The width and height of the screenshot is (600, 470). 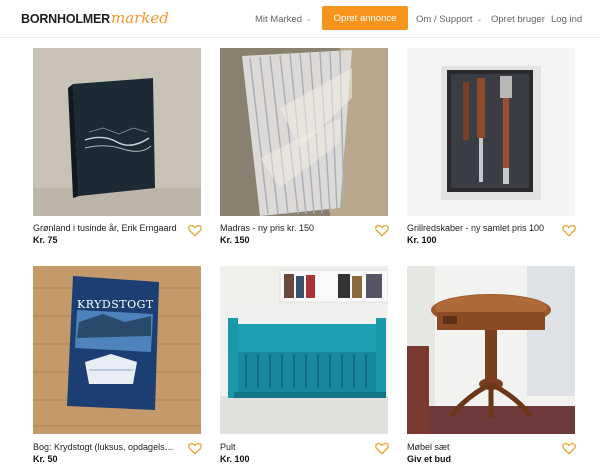 I want to click on listing-title: Madras - ny pris kr. 150, so click(x=292, y=228).